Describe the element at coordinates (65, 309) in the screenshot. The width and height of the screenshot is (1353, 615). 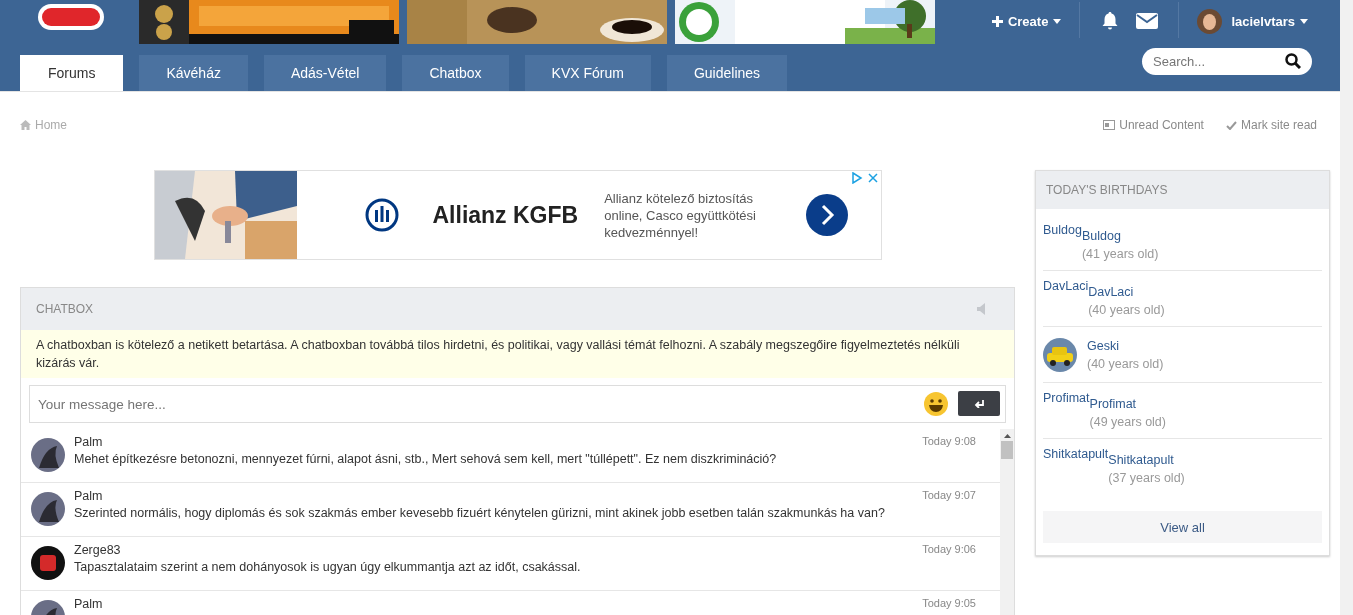
I see `chatbox-title: CHATBOX` at that location.